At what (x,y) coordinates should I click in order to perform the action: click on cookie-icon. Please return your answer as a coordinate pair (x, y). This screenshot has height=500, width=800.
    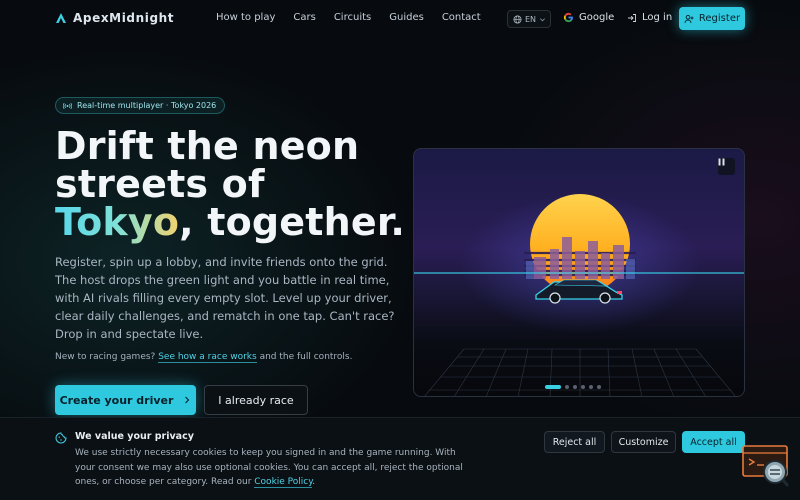
    Looking at the image, I should click on (61, 438).